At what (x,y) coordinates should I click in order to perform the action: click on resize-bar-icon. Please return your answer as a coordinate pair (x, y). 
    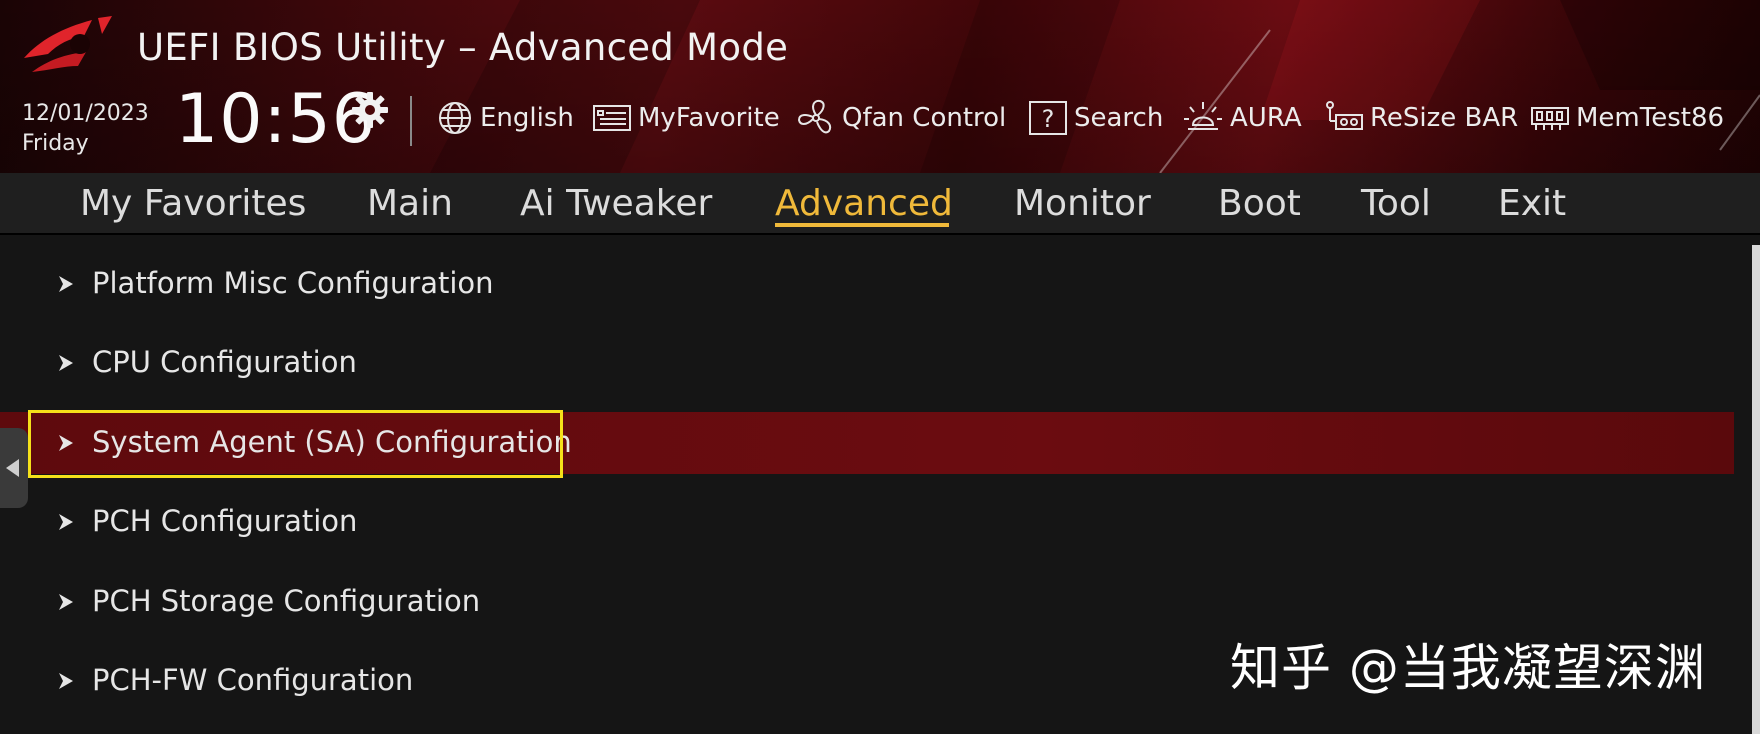
    Looking at the image, I should click on (1344, 115).